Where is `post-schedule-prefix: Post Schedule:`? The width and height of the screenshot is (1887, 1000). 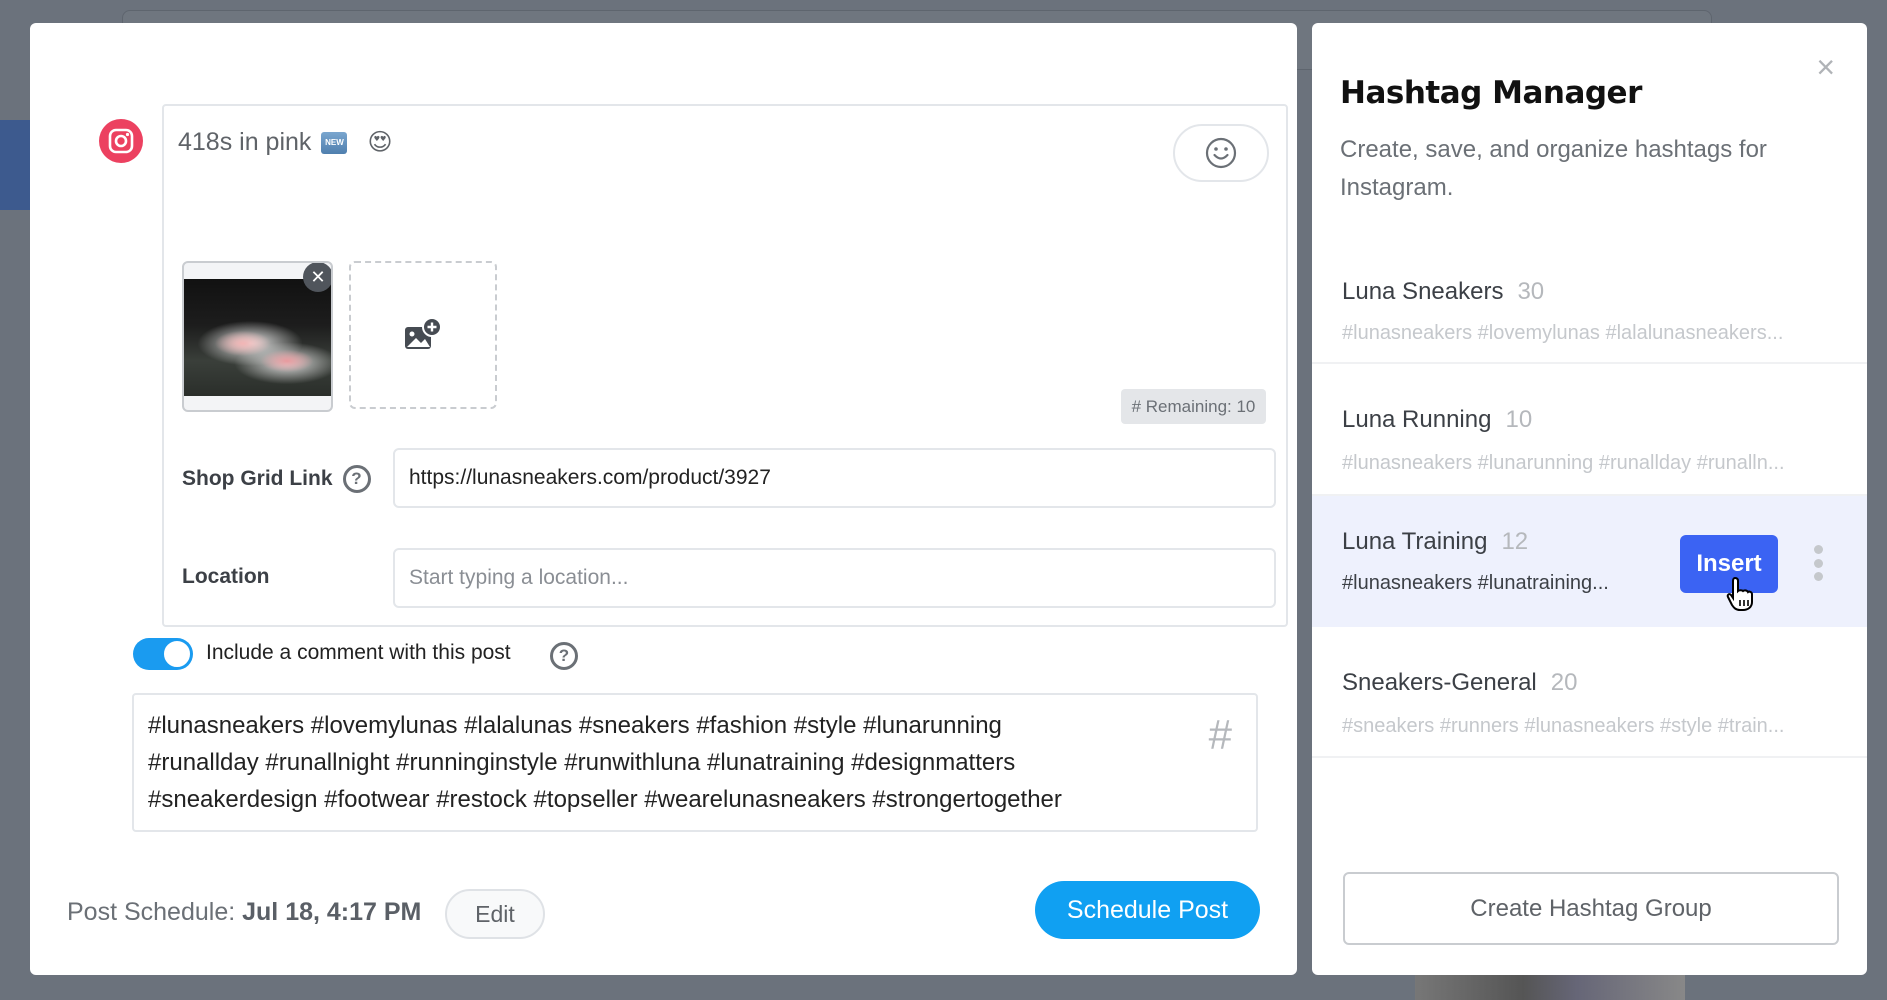
post-schedule-prefix: Post Schedule: is located at coordinates (151, 912).